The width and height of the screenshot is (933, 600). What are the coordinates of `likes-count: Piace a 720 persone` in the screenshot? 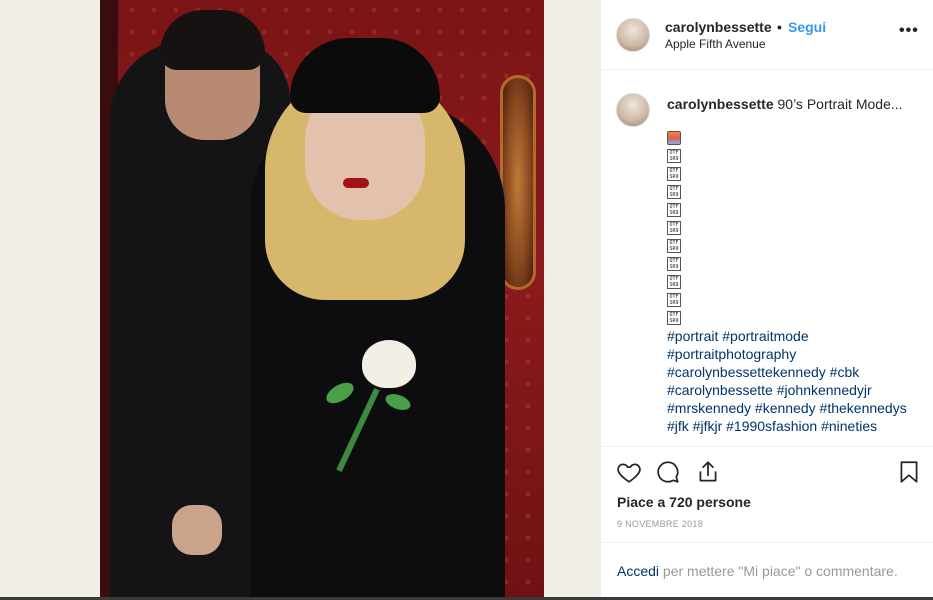 It's located at (684, 502).